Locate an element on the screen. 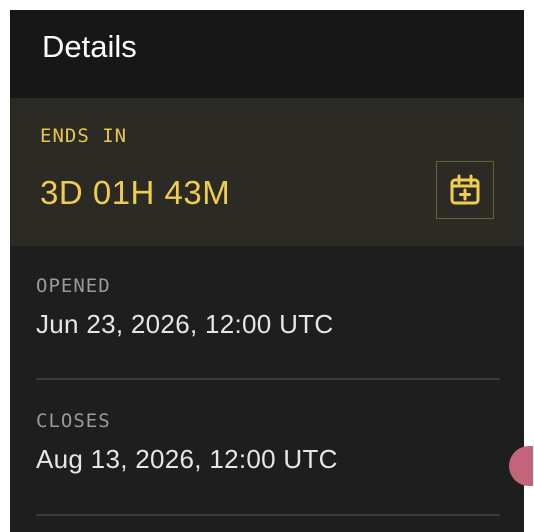 The height and width of the screenshot is (532, 534). opened-section: OPENED Jun 23, 2026, 12:00 UTC is located at coordinates (268, 307).